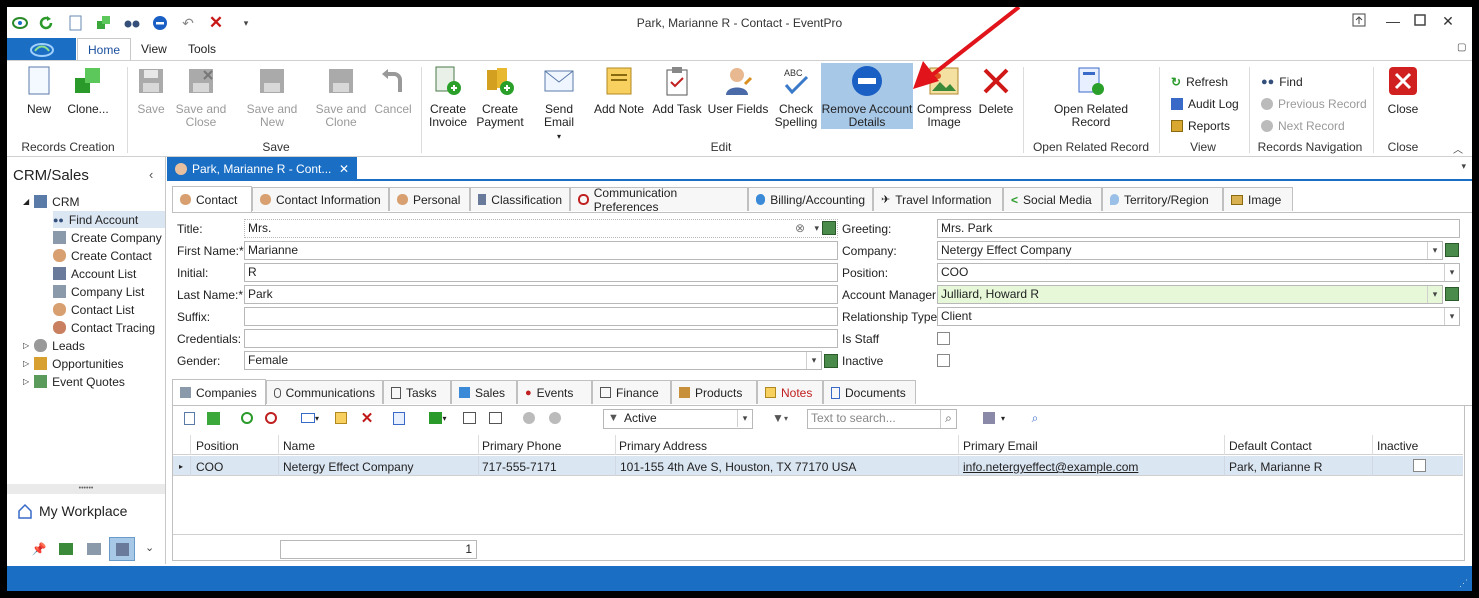 The width and height of the screenshot is (1479, 598). What do you see at coordinates (417, 392) in the screenshot?
I see `tab-tasks: Tasks` at bounding box center [417, 392].